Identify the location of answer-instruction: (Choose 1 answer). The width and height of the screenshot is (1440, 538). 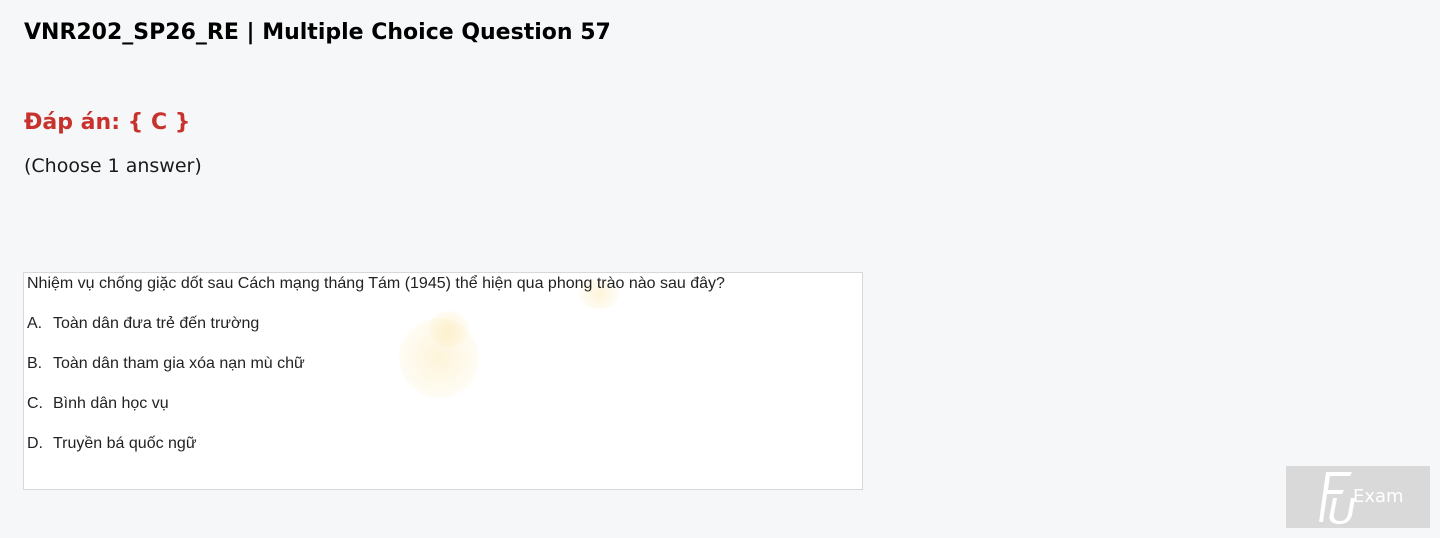
(113, 166).